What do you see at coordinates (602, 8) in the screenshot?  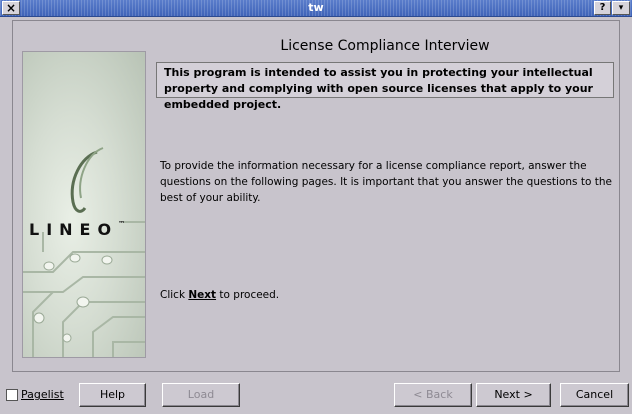 I see `help-icon: ?` at bounding box center [602, 8].